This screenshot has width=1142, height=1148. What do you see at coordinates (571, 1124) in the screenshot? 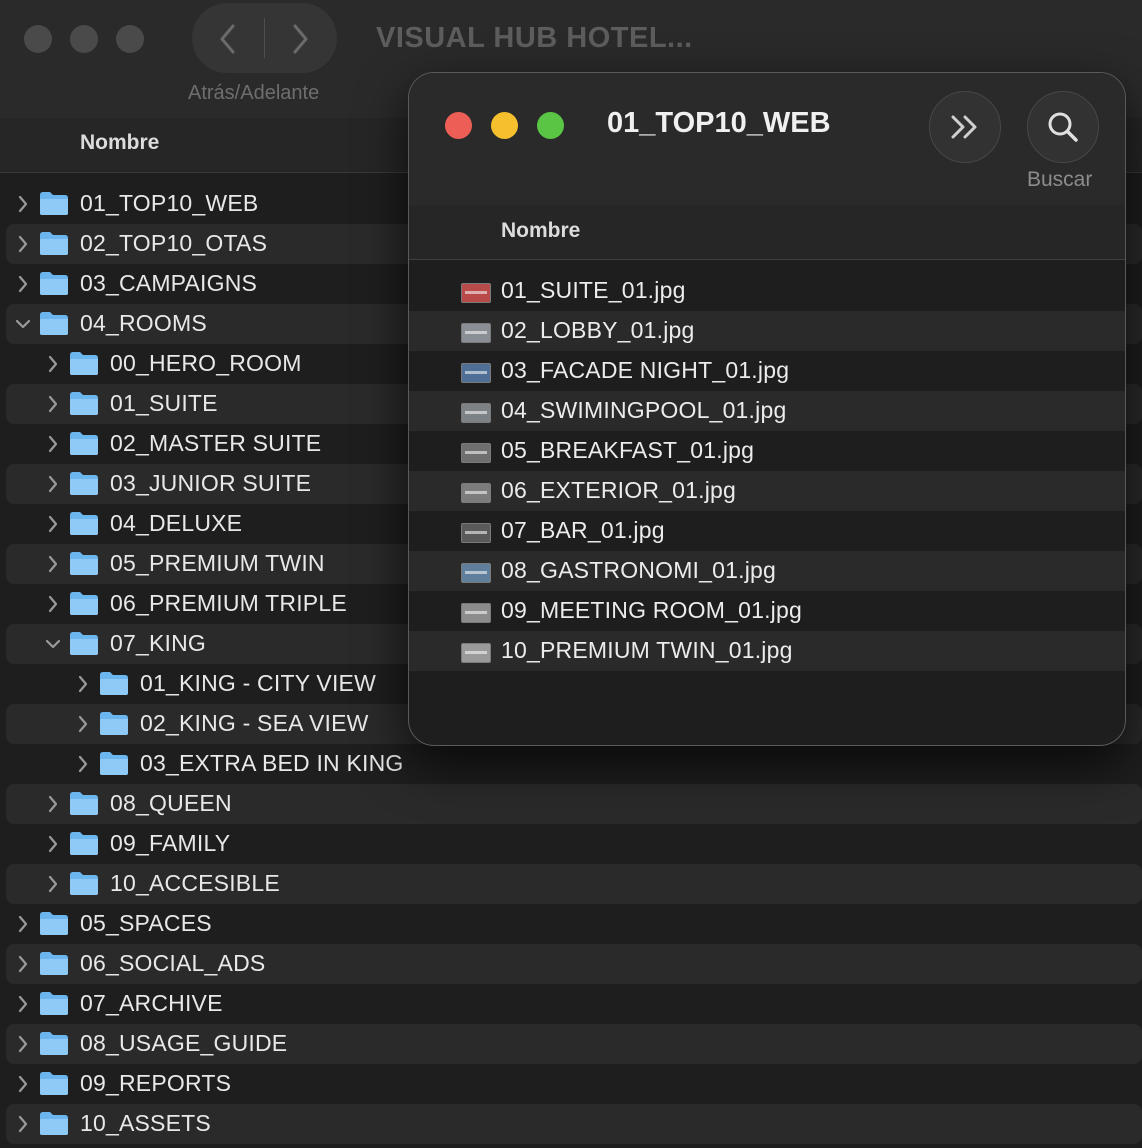
I see `folder-row: 10_ASSETS` at bounding box center [571, 1124].